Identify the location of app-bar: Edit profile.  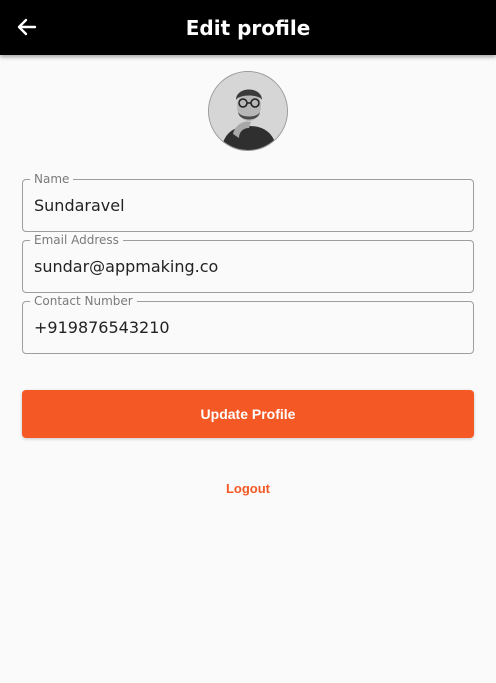
(248, 27).